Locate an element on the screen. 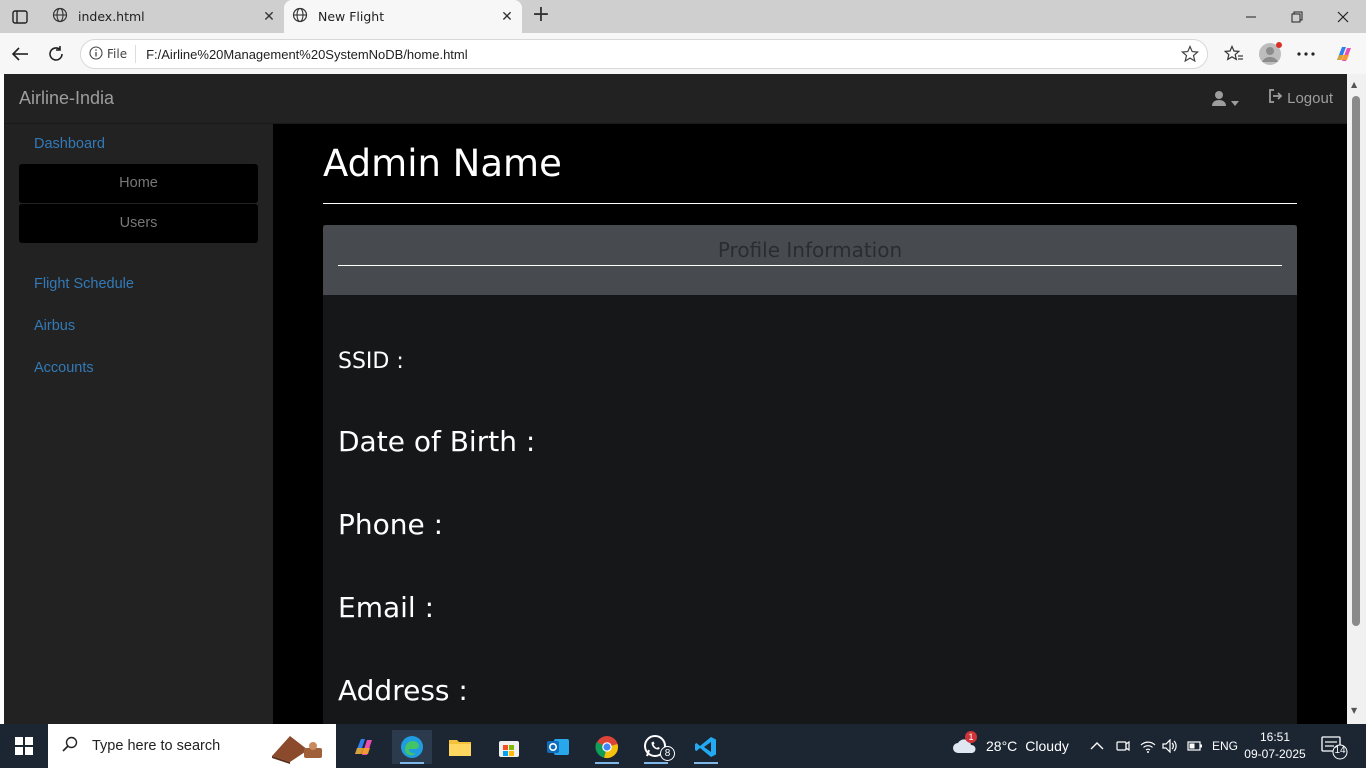 Image resolution: width=1366 pixels, height=768 pixels. site-info-button: File is located at coordinates (113, 54).